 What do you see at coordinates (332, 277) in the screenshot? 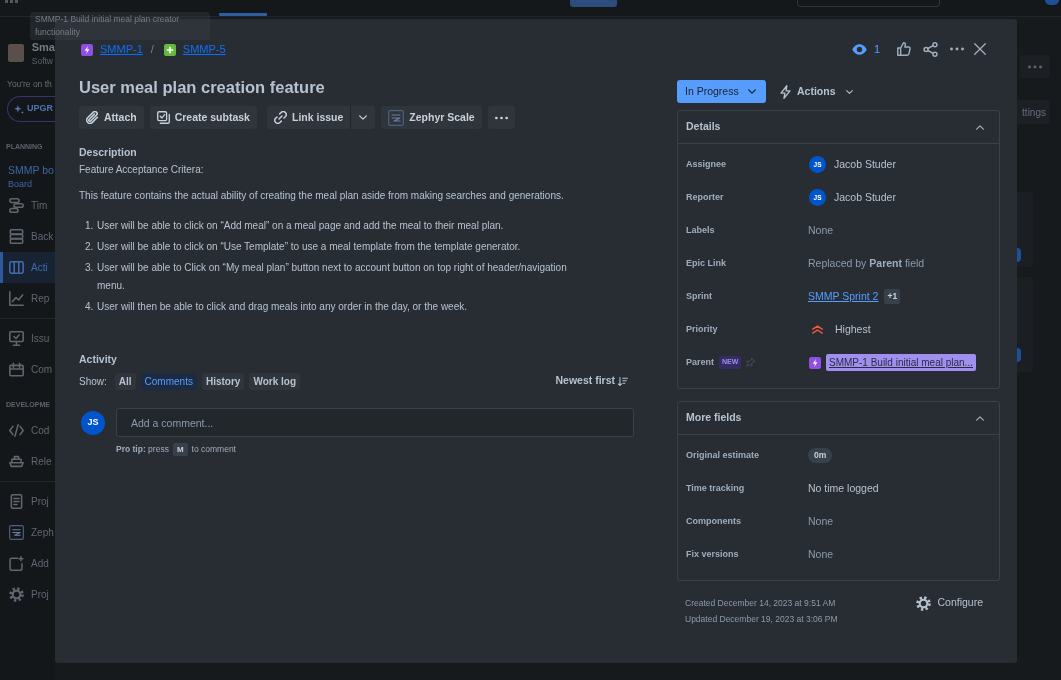
I see `list-item: User will be able to Click on “My meal plan” button next to account button on top right of header/navigation menu.` at bounding box center [332, 277].